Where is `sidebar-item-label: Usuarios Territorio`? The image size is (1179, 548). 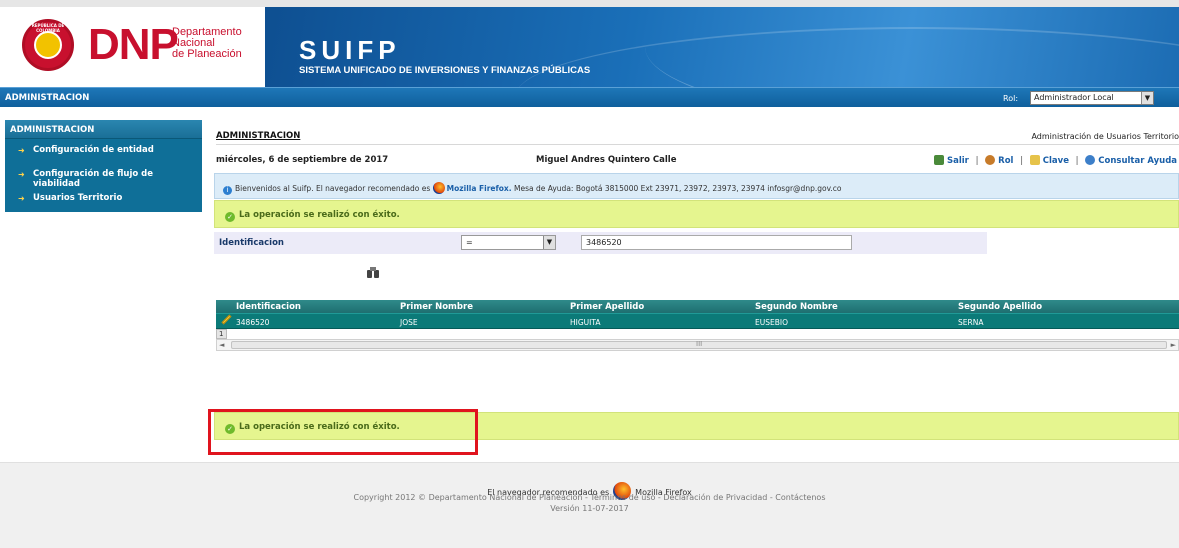 sidebar-item-label: Usuarios Territorio is located at coordinates (78, 198).